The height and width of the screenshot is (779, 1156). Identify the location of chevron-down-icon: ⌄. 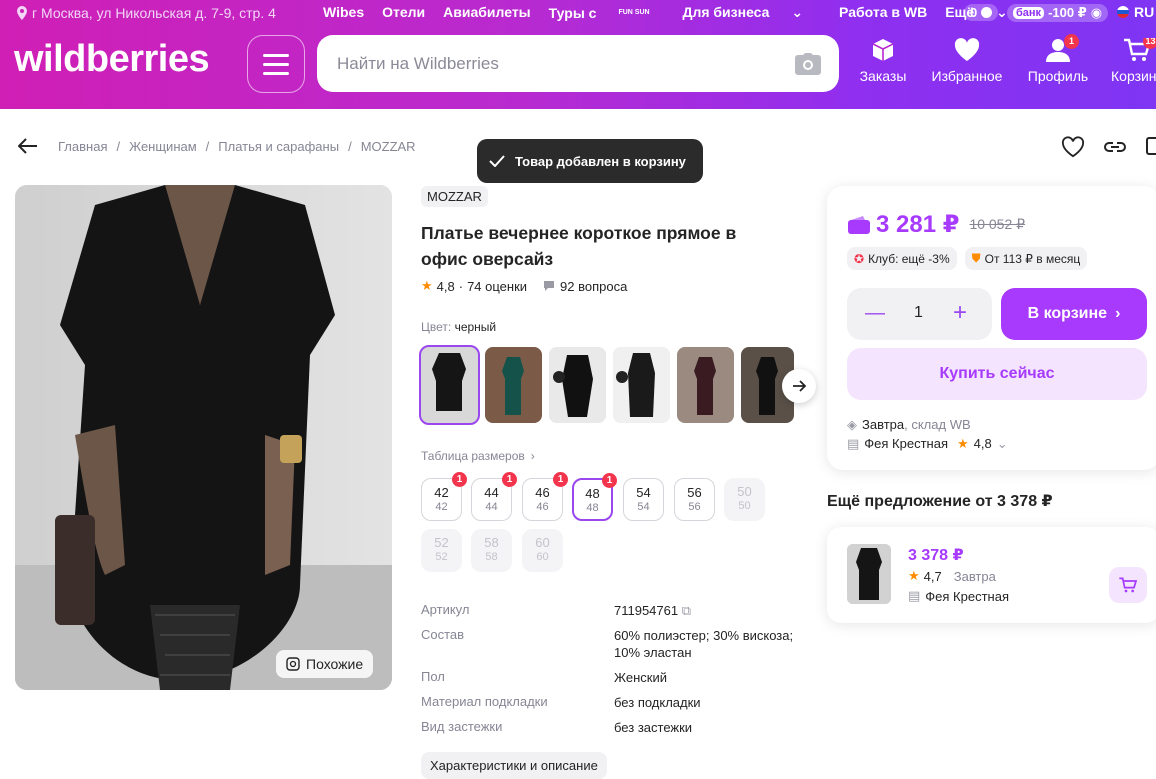
(797, 12).